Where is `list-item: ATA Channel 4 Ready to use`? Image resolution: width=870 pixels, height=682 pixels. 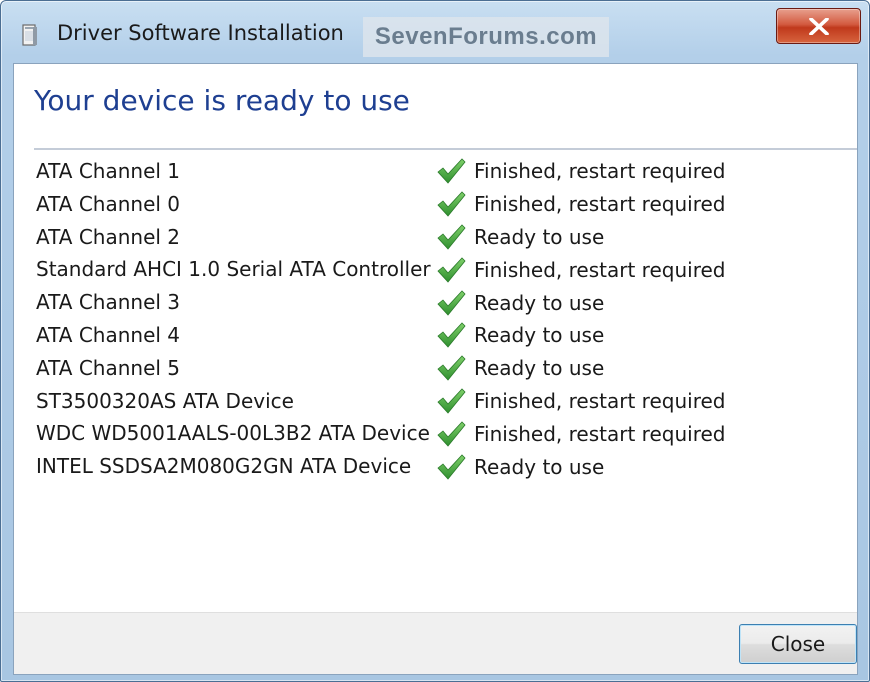
list-item: ATA Channel 4 Ready to use is located at coordinates (436, 335).